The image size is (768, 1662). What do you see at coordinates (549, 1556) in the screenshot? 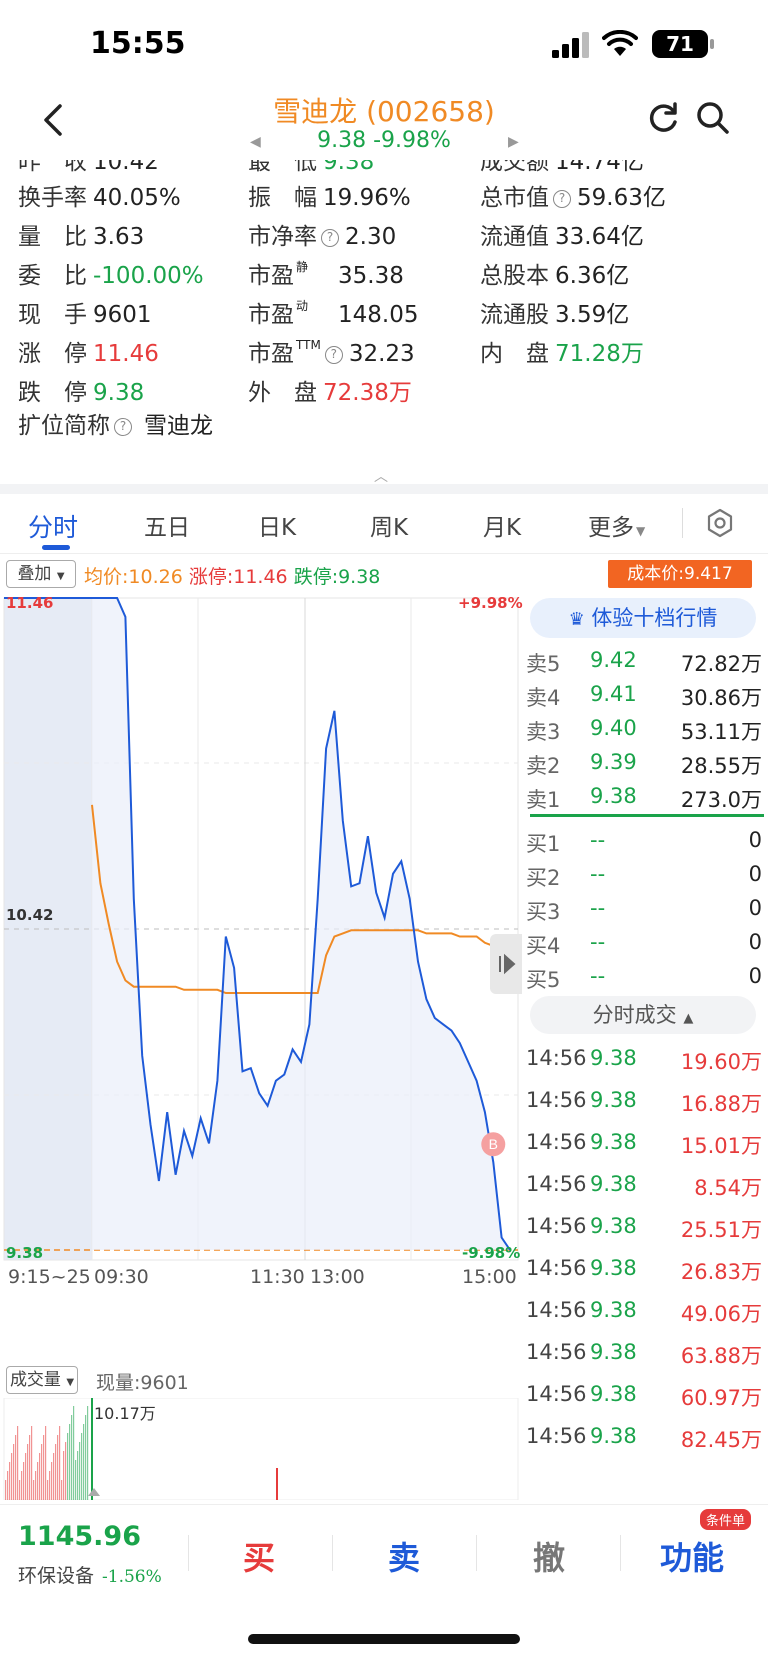
I see `cancel-order-button: 撤` at bounding box center [549, 1556].